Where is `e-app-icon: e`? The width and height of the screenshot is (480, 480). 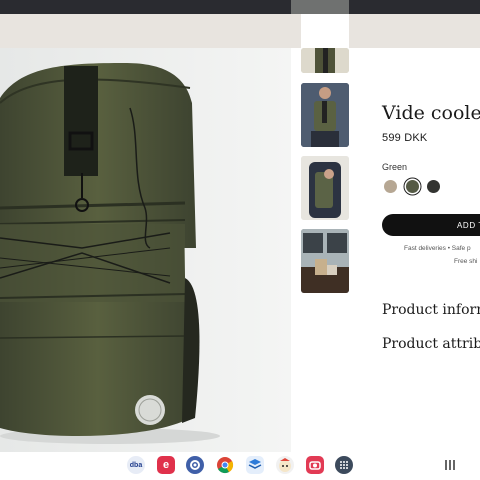 e-app-icon: e is located at coordinates (166, 465).